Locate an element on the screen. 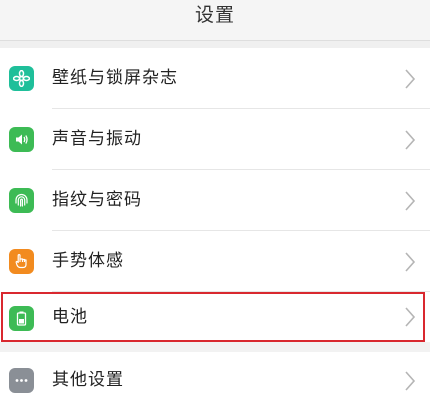  settings-item-battery: 电池 is located at coordinates (215, 317).